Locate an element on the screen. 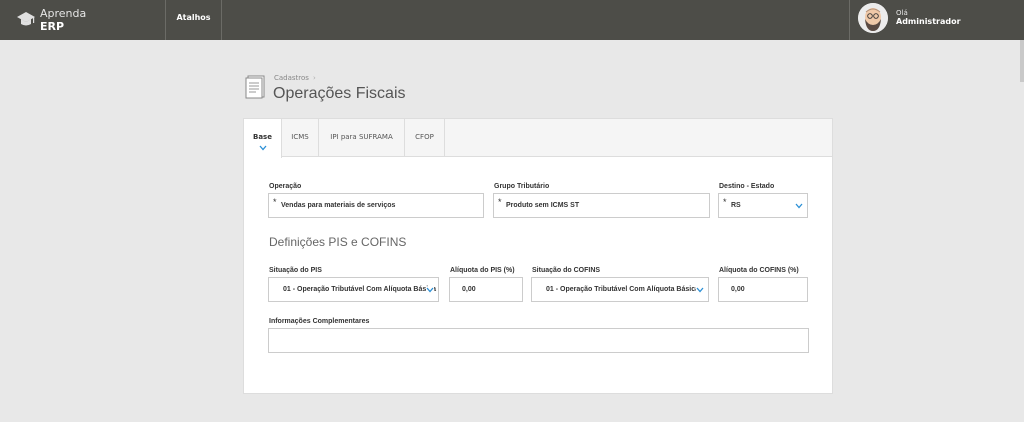 Image resolution: width=1024 pixels, height=422 pixels. user-name: Administrador is located at coordinates (928, 21).